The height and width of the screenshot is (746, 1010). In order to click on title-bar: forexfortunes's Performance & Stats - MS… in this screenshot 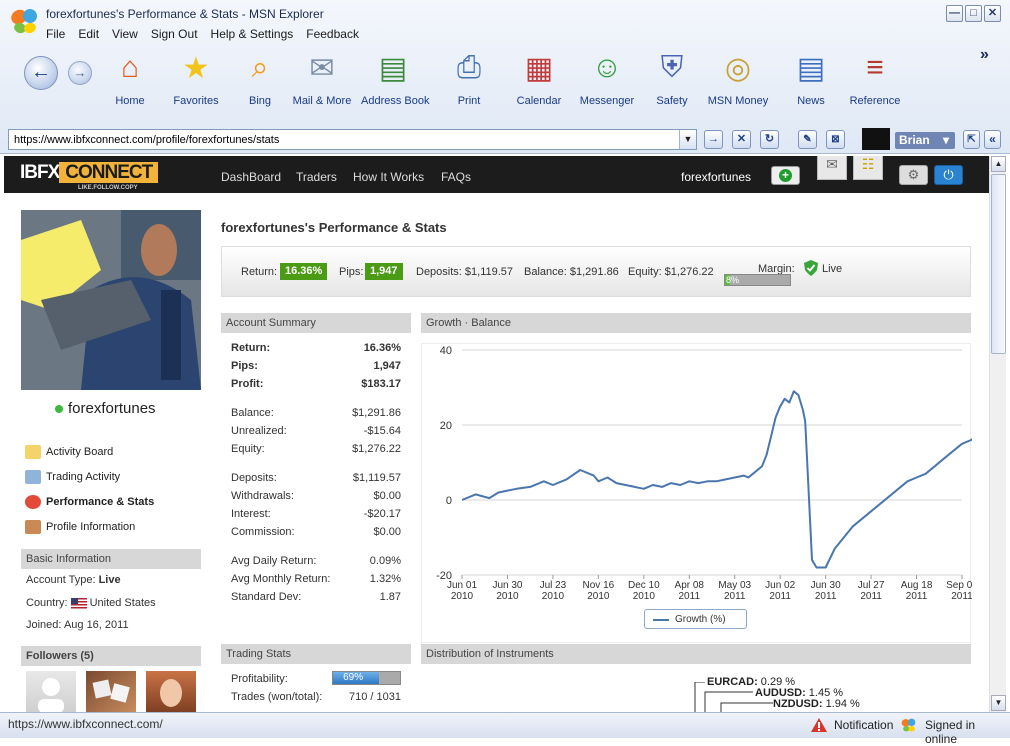, I will do `click(505, 17)`.